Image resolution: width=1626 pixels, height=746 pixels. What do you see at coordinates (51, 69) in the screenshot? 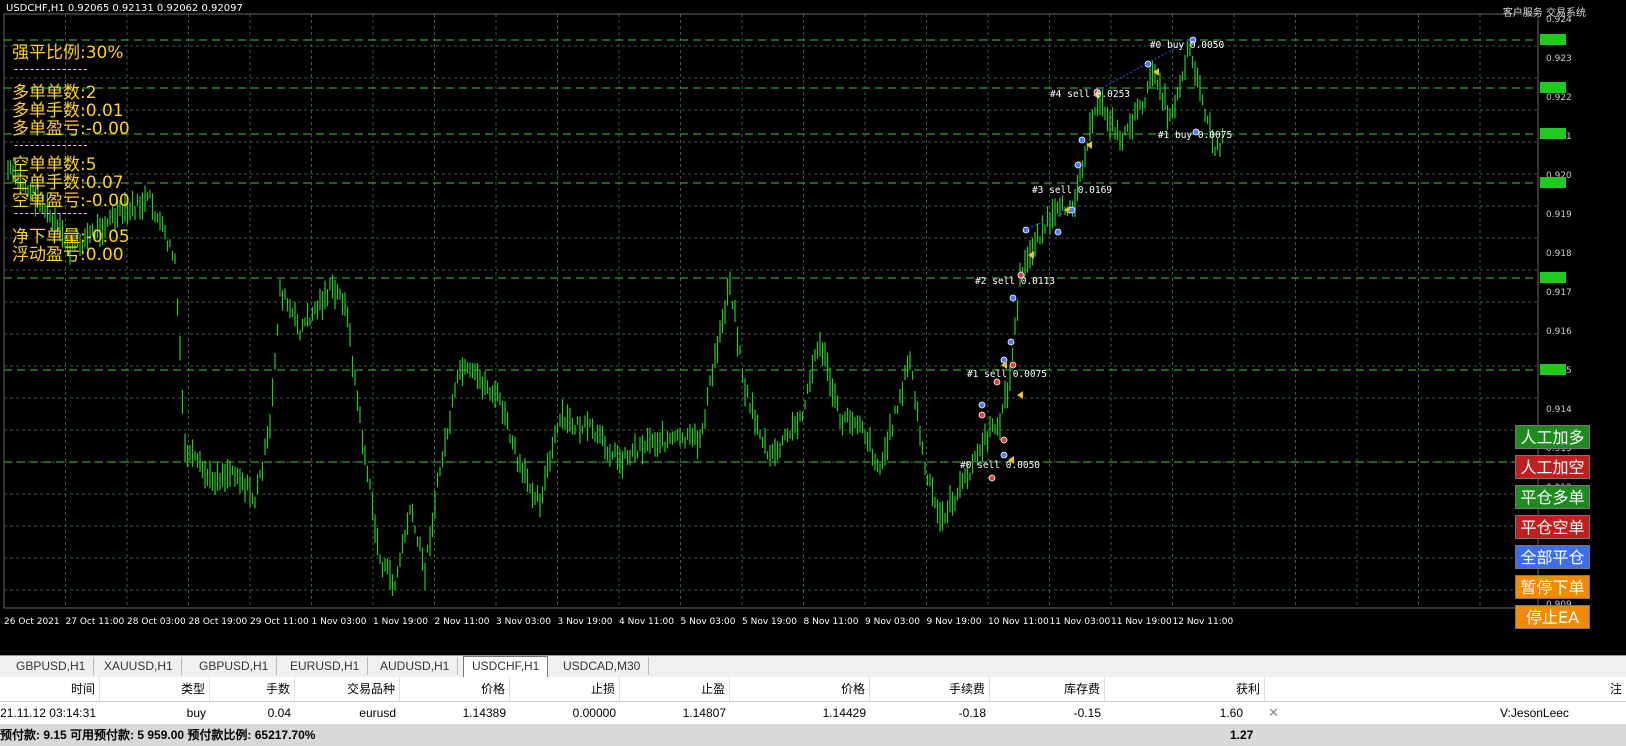
I see `ea-info-line-1: --------------` at bounding box center [51, 69].